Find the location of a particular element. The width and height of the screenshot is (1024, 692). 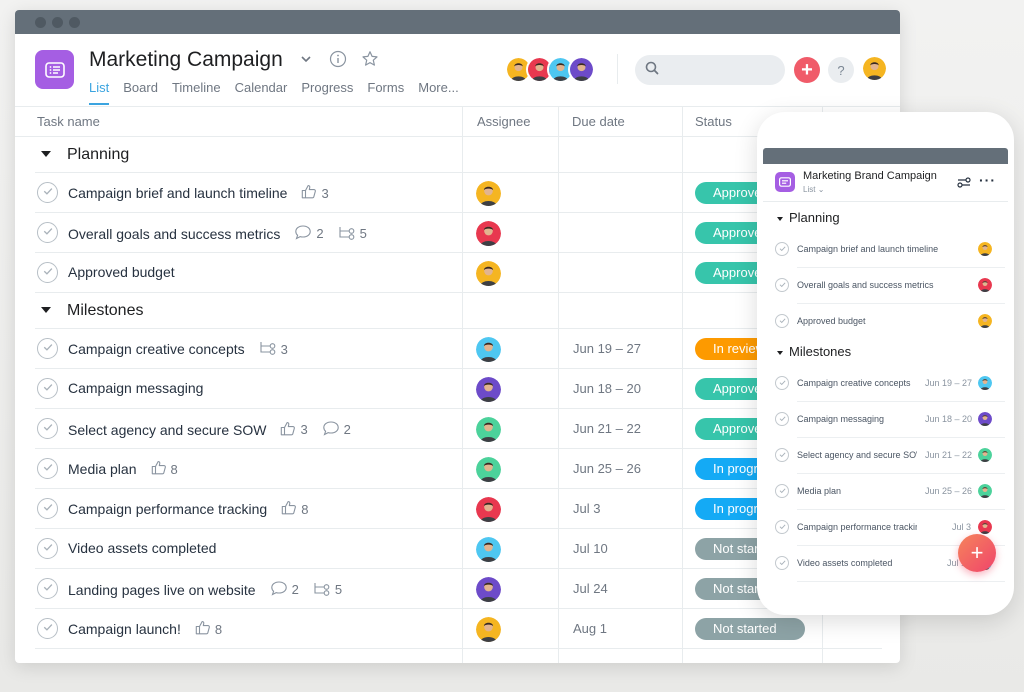

project-members is located at coordinates (550, 69).